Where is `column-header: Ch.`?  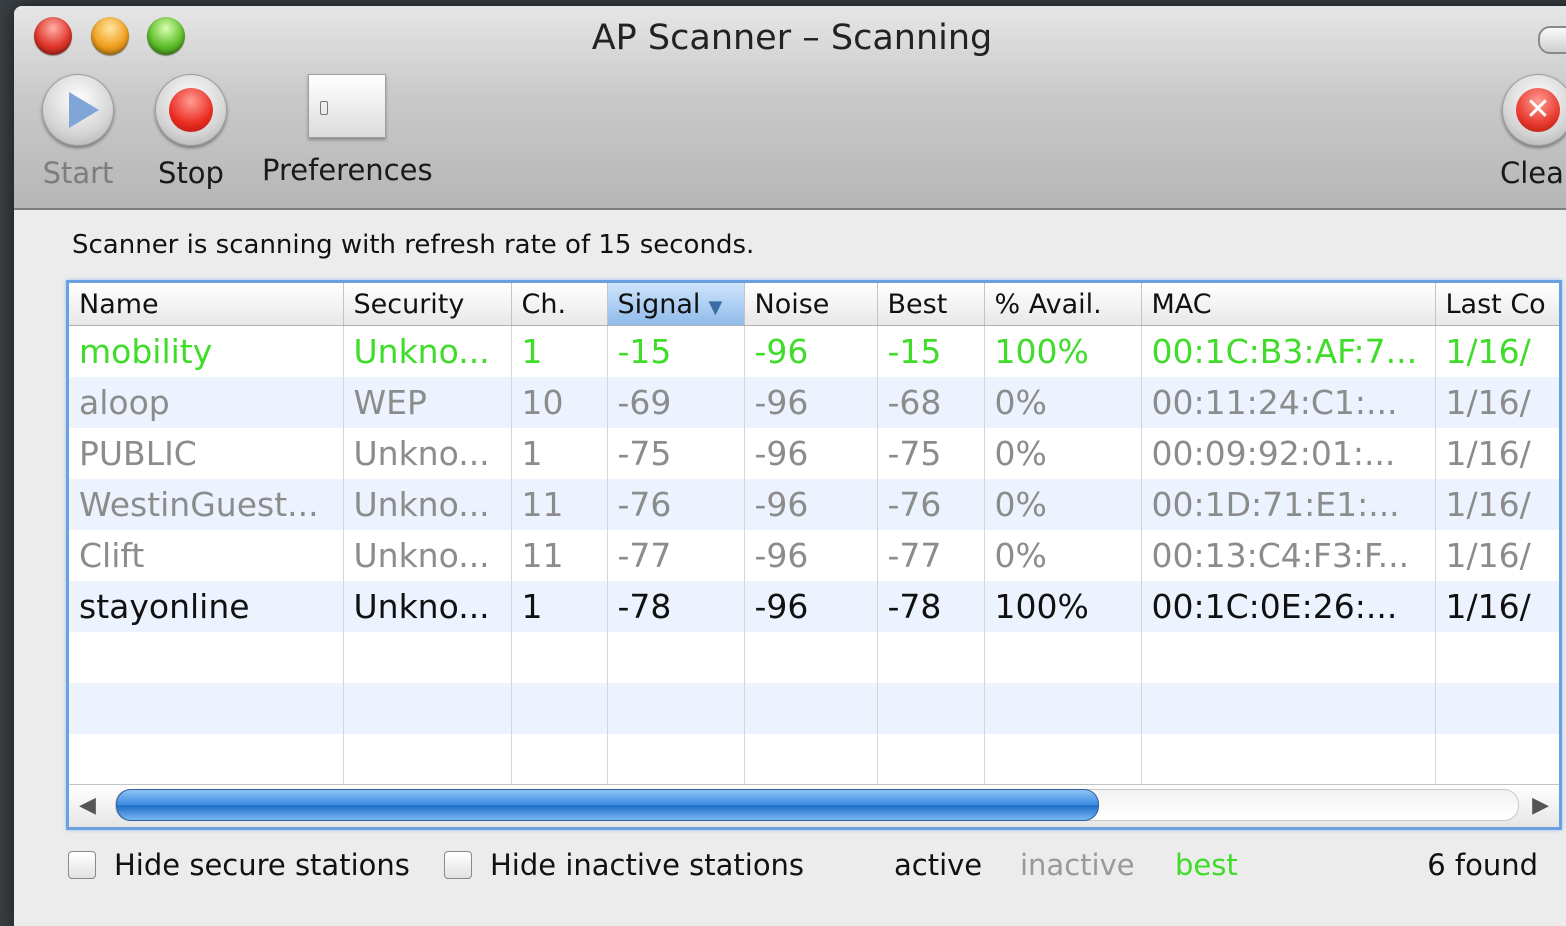 column-header: Ch. is located at coordinates (559, 304).